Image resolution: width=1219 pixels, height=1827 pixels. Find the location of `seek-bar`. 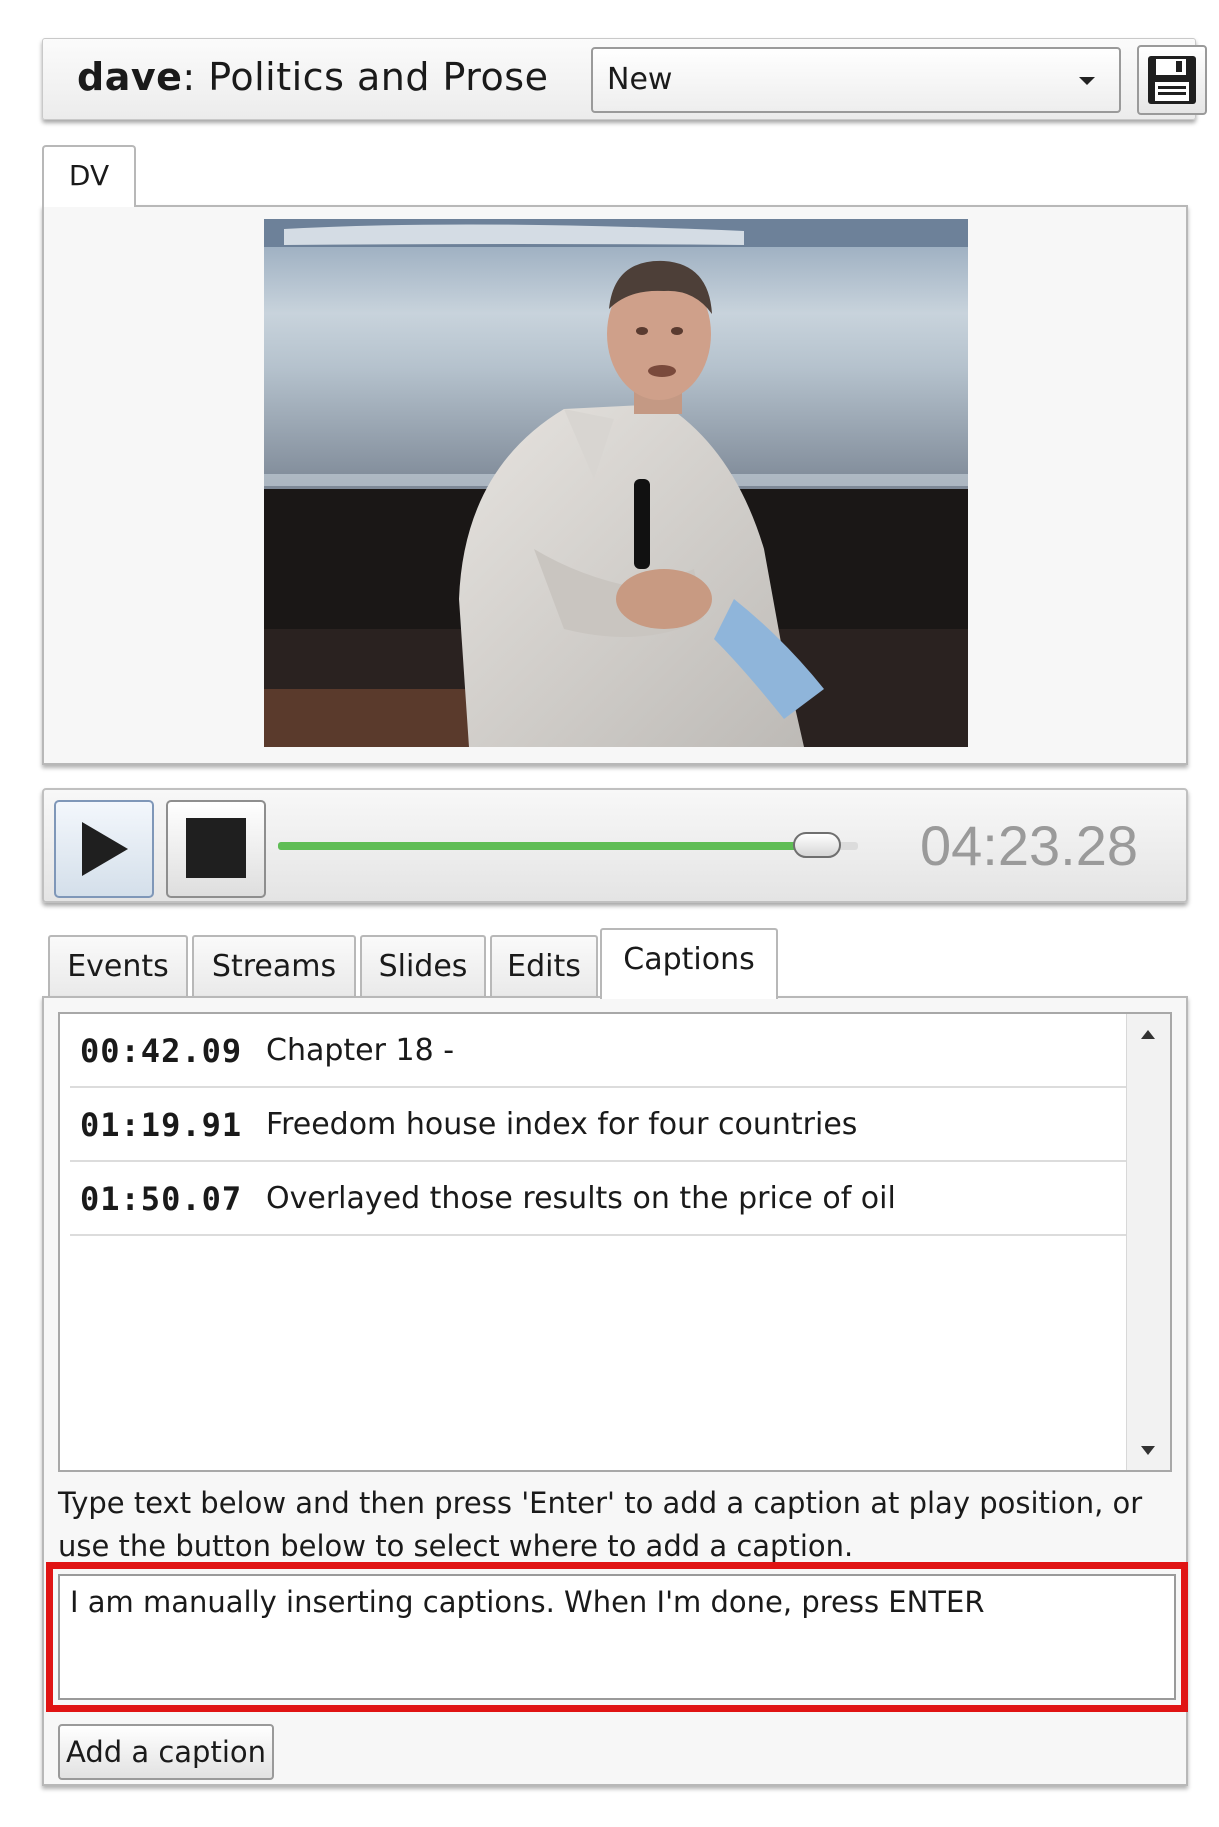

seek-bar is located at coordinates (568, 846).